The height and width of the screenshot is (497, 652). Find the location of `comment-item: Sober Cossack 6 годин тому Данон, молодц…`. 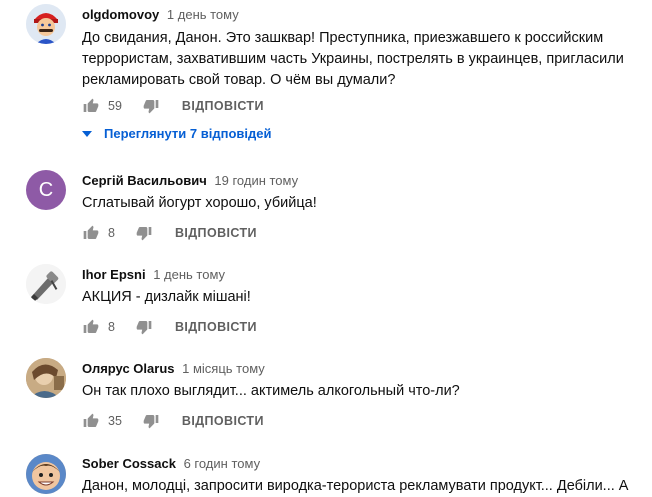

comment-item: Sober Cossack 6 годин тому Данон, молодц… is located at coordinates (326, 473).